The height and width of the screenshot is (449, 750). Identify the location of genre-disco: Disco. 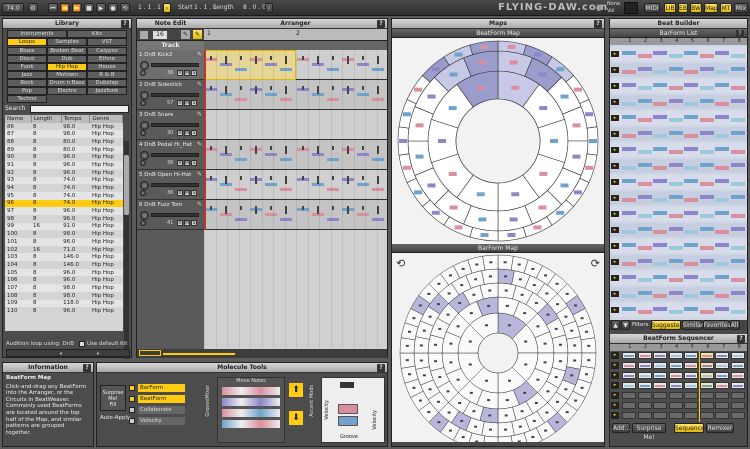
(27, 59).